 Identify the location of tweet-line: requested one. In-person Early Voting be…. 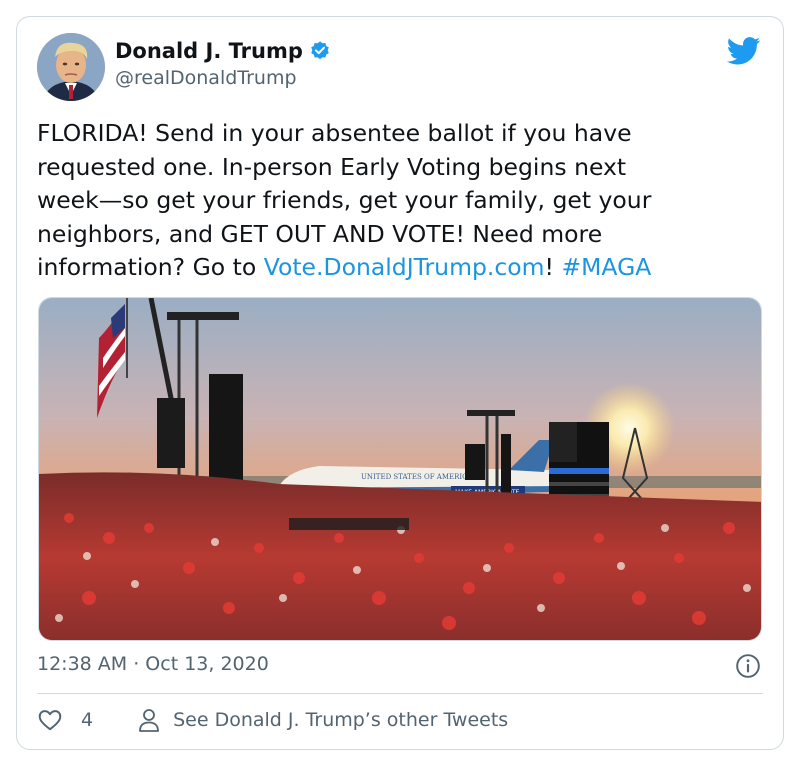
(332, 166).